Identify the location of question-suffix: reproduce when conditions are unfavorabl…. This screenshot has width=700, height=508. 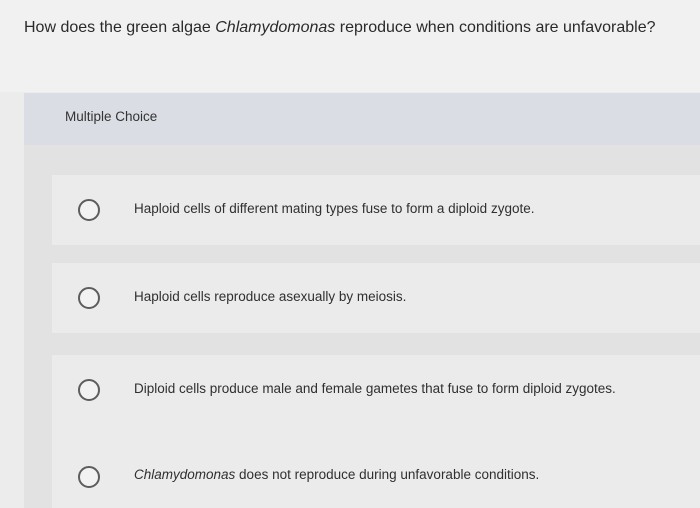
(495, 27).